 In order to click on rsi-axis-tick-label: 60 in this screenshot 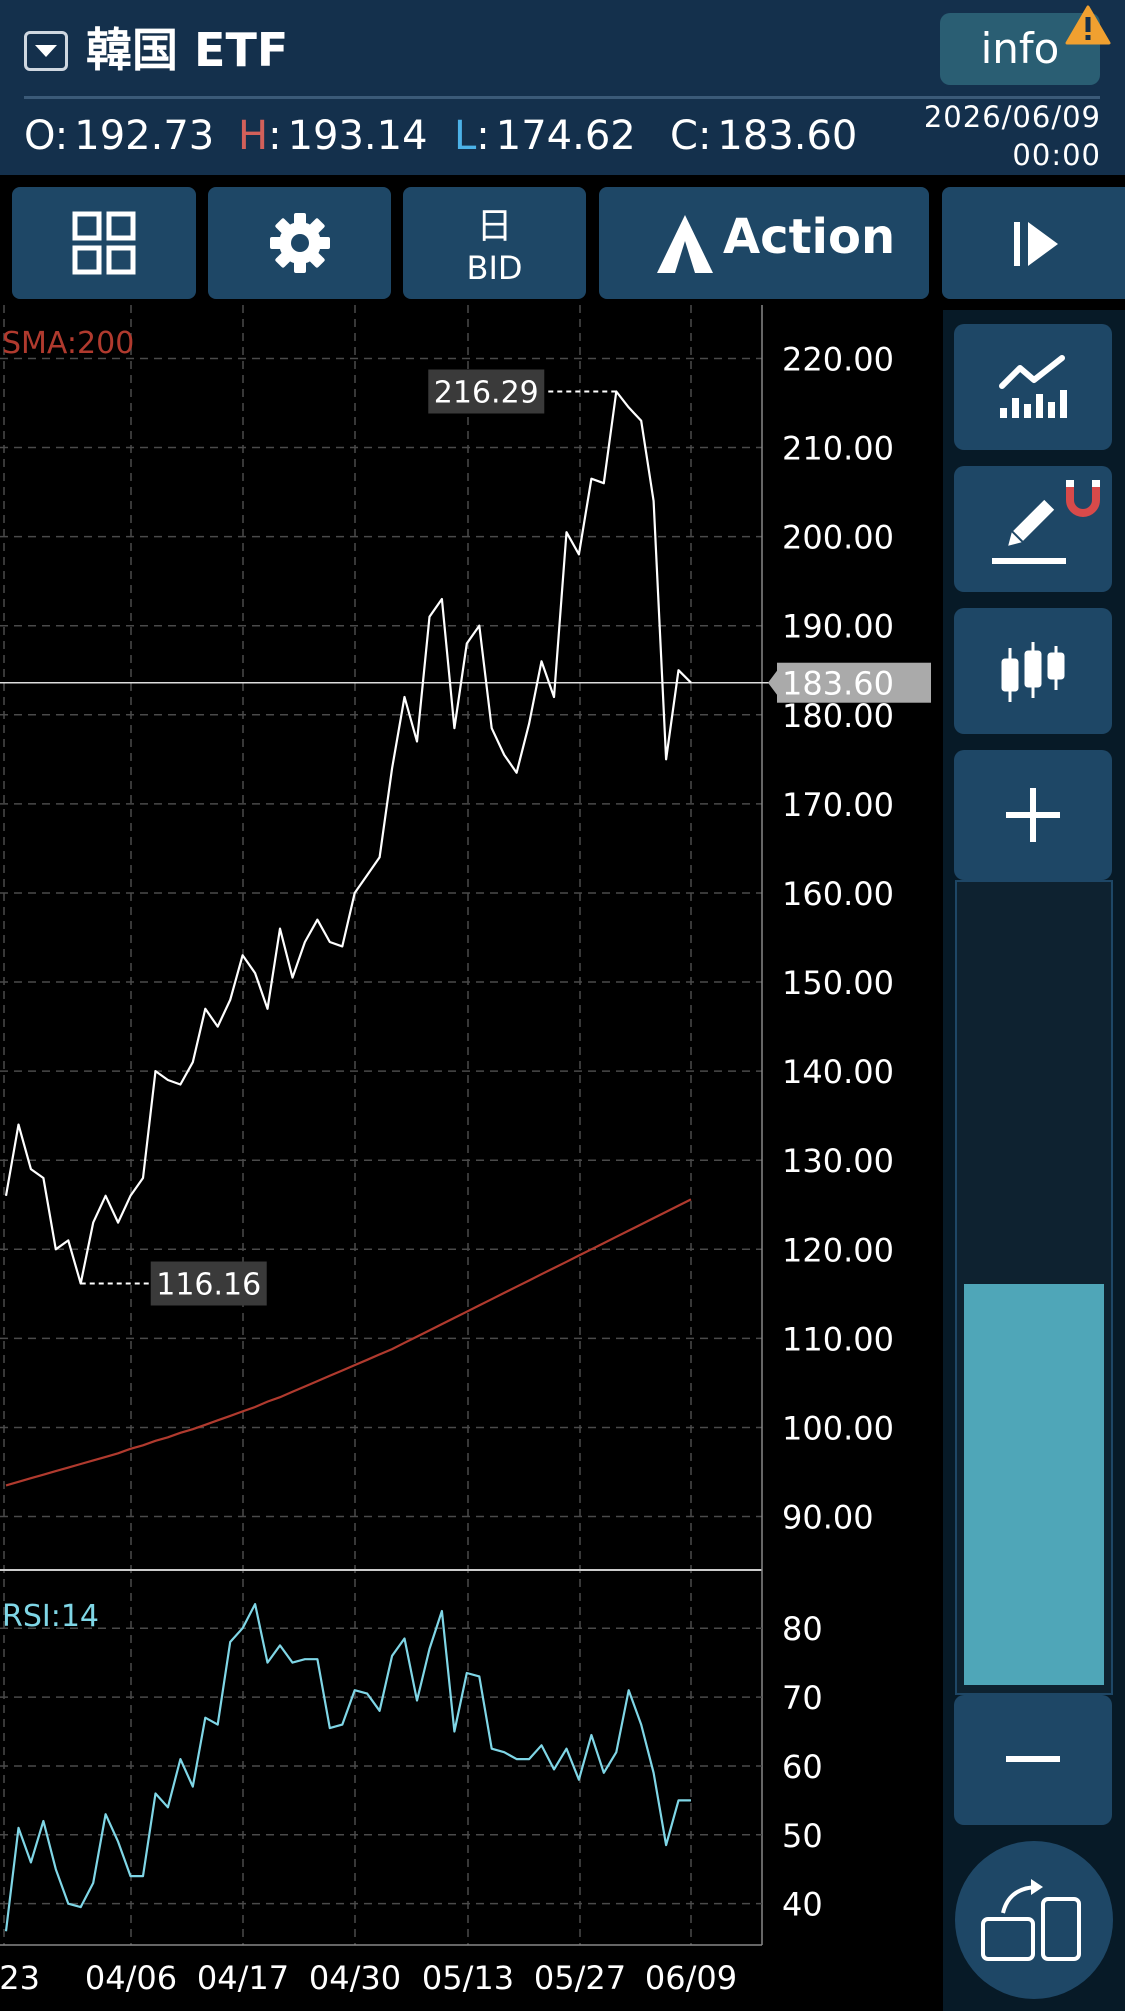, I will do `click(802, 1767)`.